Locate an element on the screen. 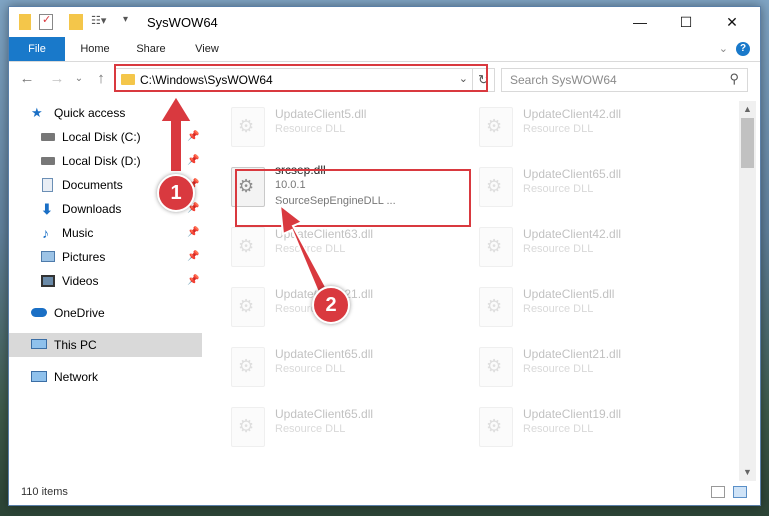 This screenshot has width=769, height=516. search-input: Search SysWOW64 ⚲ is located at coordinates (624, 80).